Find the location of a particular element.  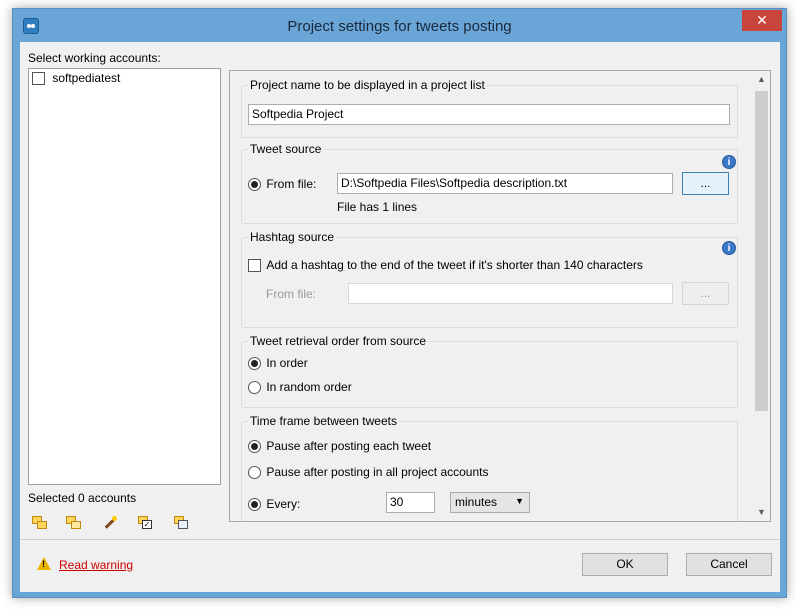

wand-icon is located at coordinates (110, 523).